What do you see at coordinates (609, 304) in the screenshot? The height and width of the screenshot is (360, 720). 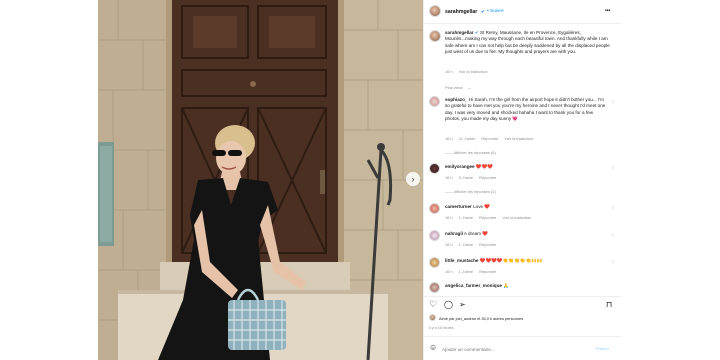 I see `bookmark-icon: ⊓` at bounding box center [609, 304].